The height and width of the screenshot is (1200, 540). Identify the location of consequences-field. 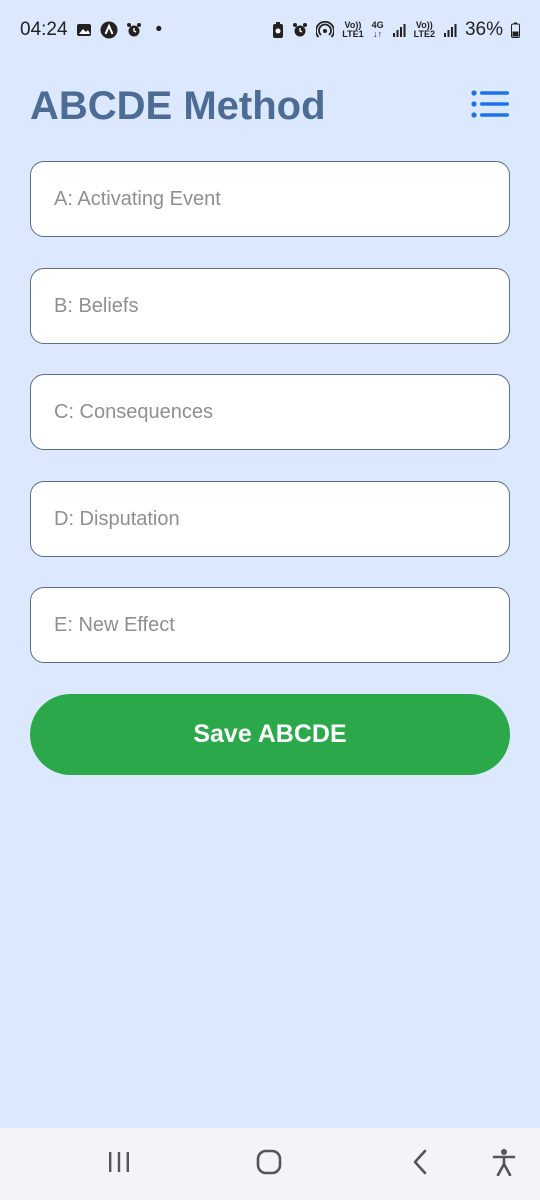
(270, 412).